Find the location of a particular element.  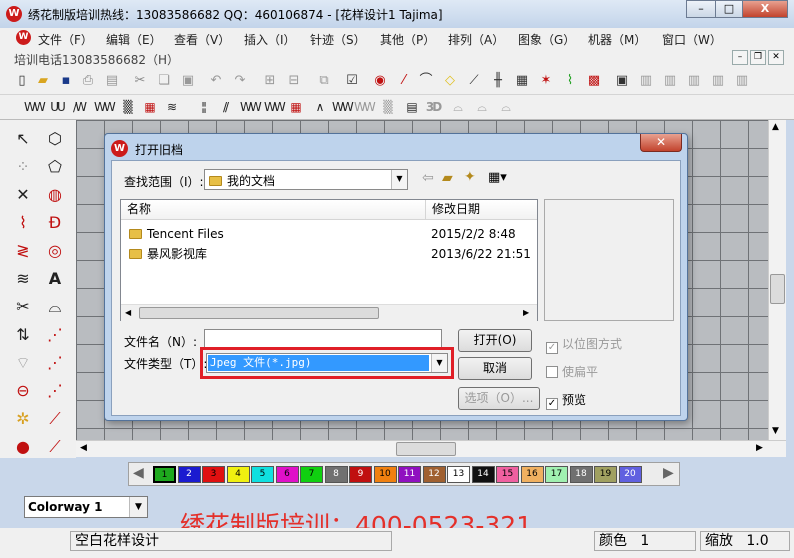

close-button: X is located at coordinates (765, 9).